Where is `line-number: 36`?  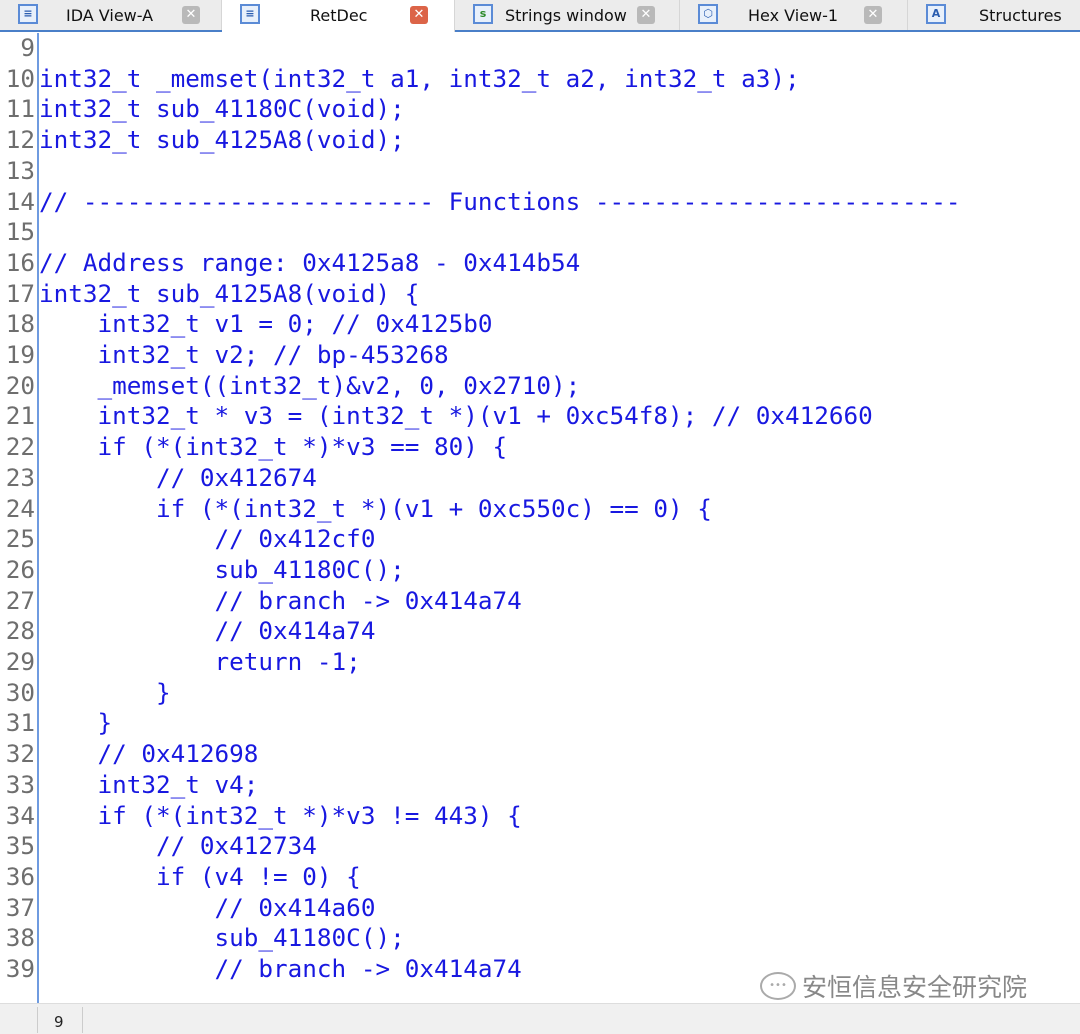
line-number: 36 is located at coordinates (20, 876).